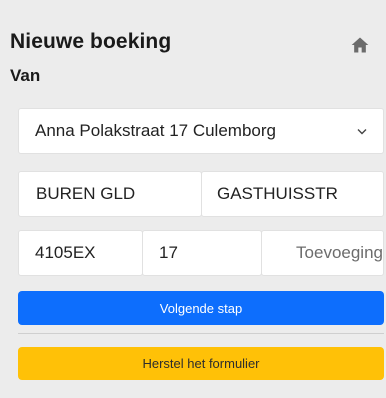 The height and width of the screenshot is (398, 386). What do you see at coordinates (360, 45) in the screenshot?
I see `home-icon` at bounding box center [360, 45].